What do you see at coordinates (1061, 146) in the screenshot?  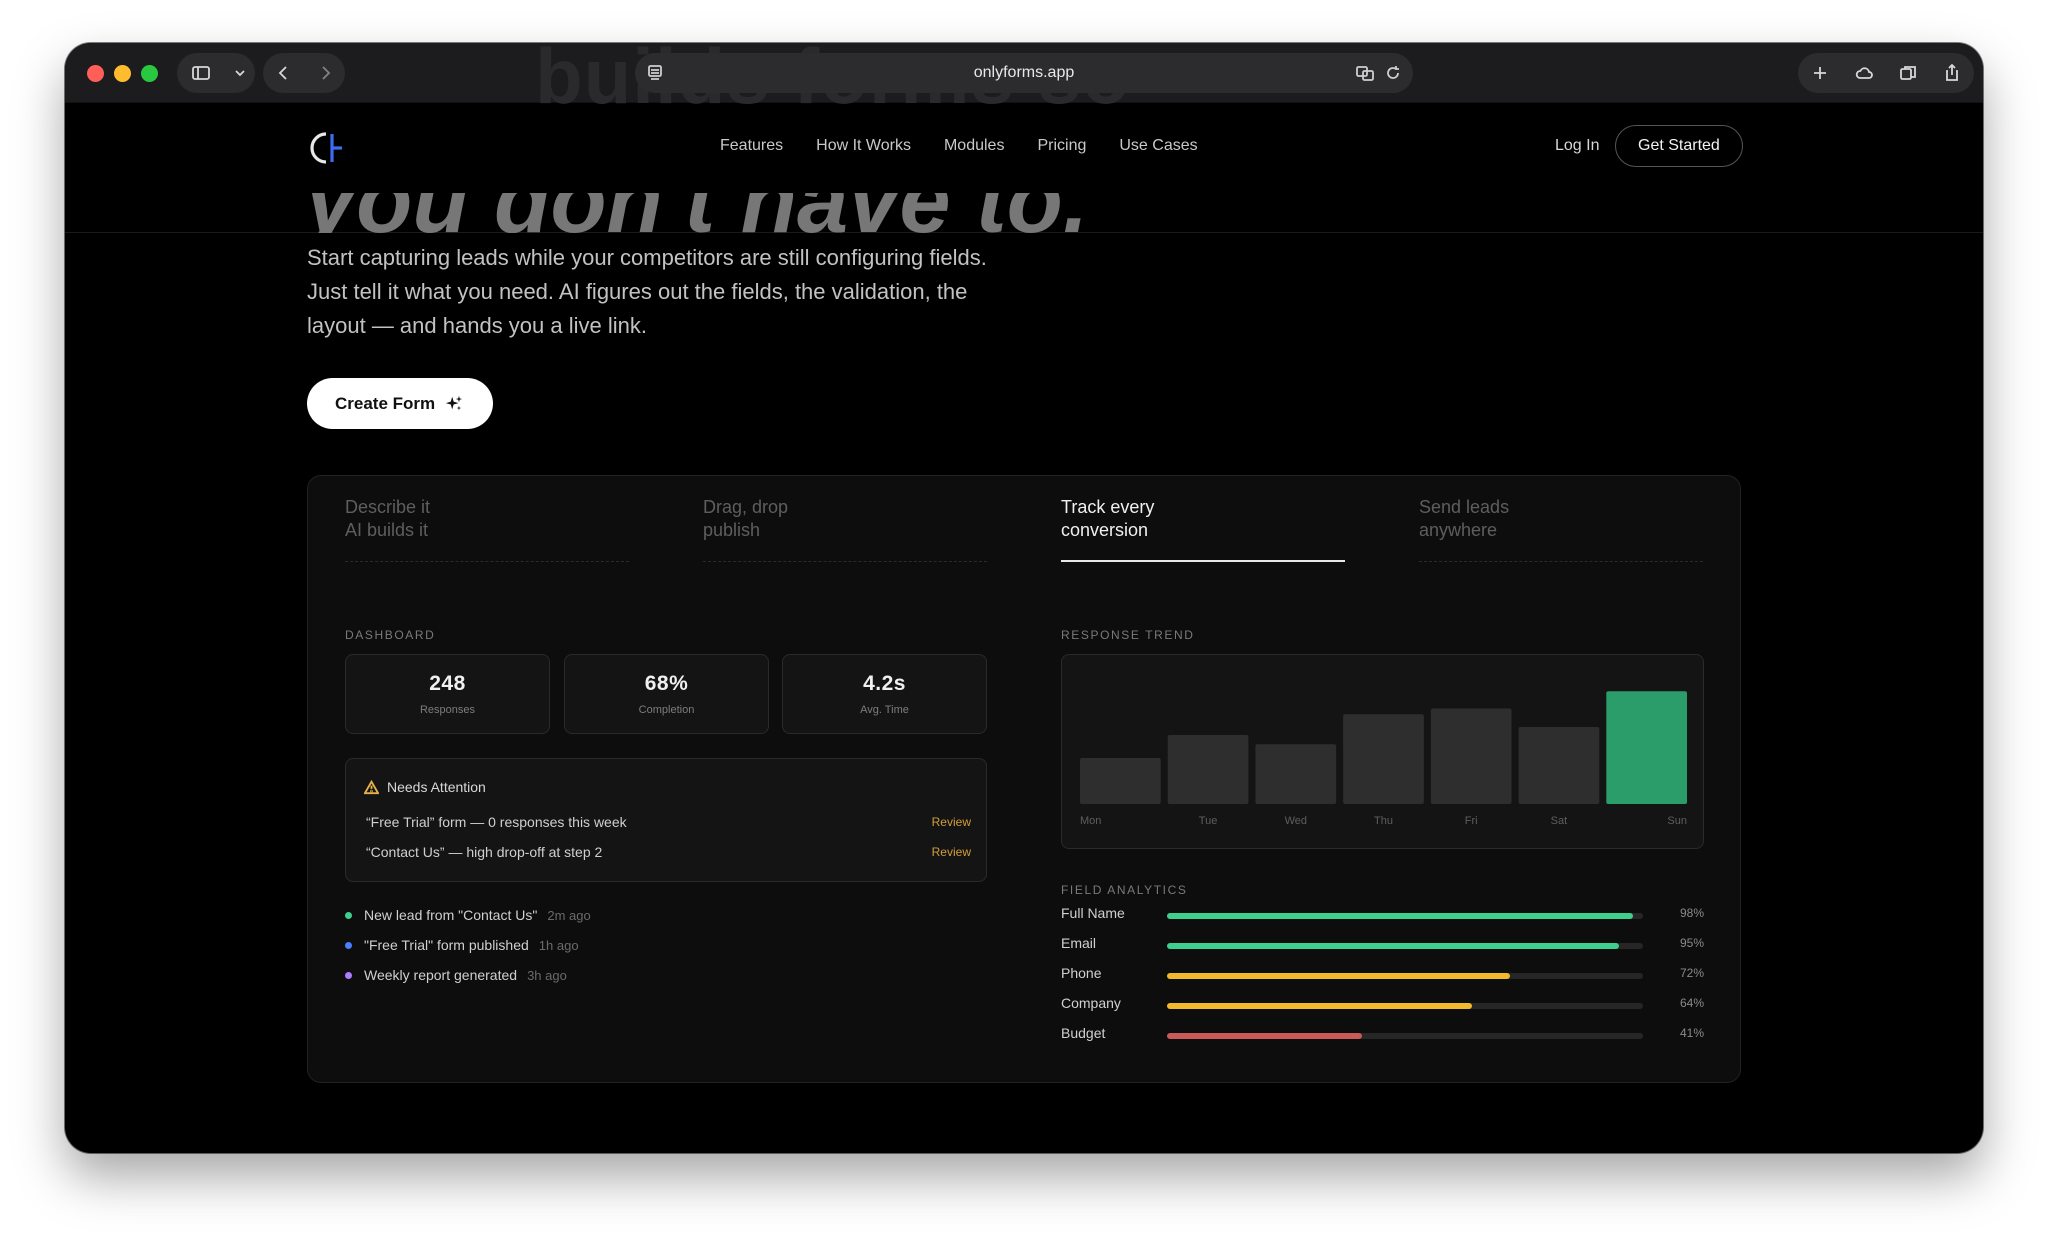 I see `nav-pricing-link: Pricing` at bounding box center [1061, 146].